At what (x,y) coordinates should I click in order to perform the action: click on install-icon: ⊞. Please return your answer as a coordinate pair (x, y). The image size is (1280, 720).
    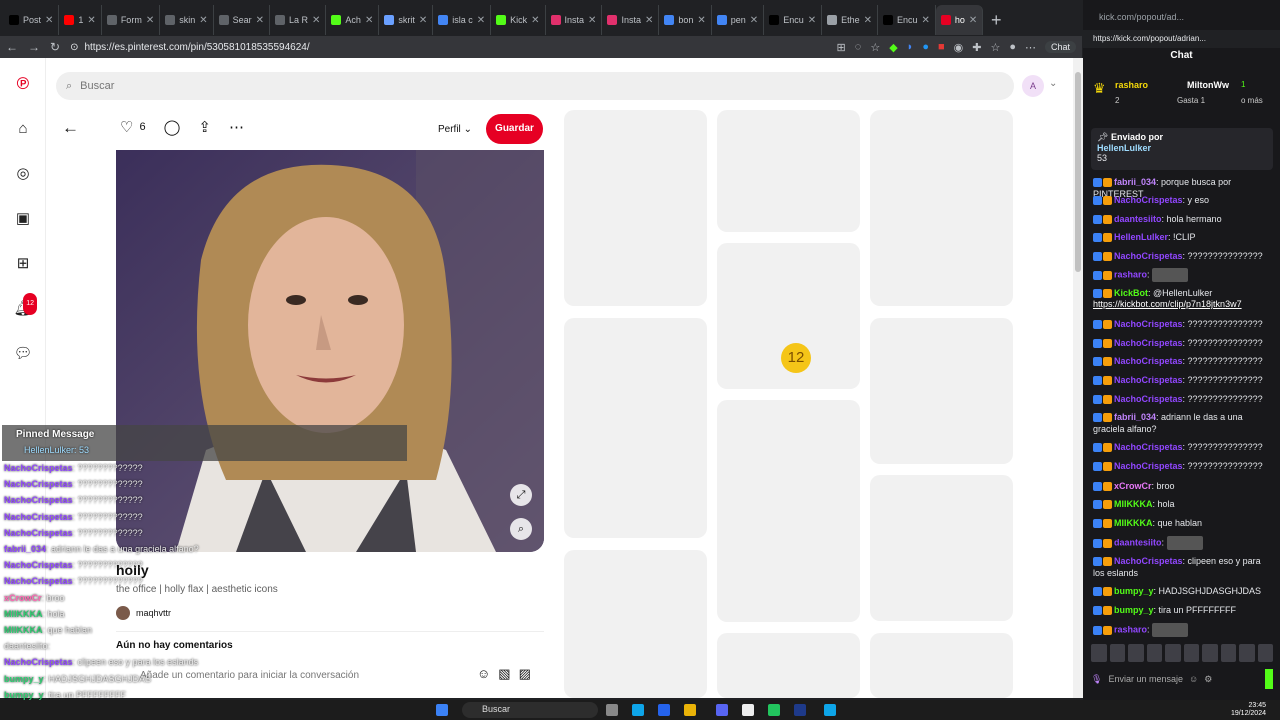
    Looking at the image, I should click on (841, 47).